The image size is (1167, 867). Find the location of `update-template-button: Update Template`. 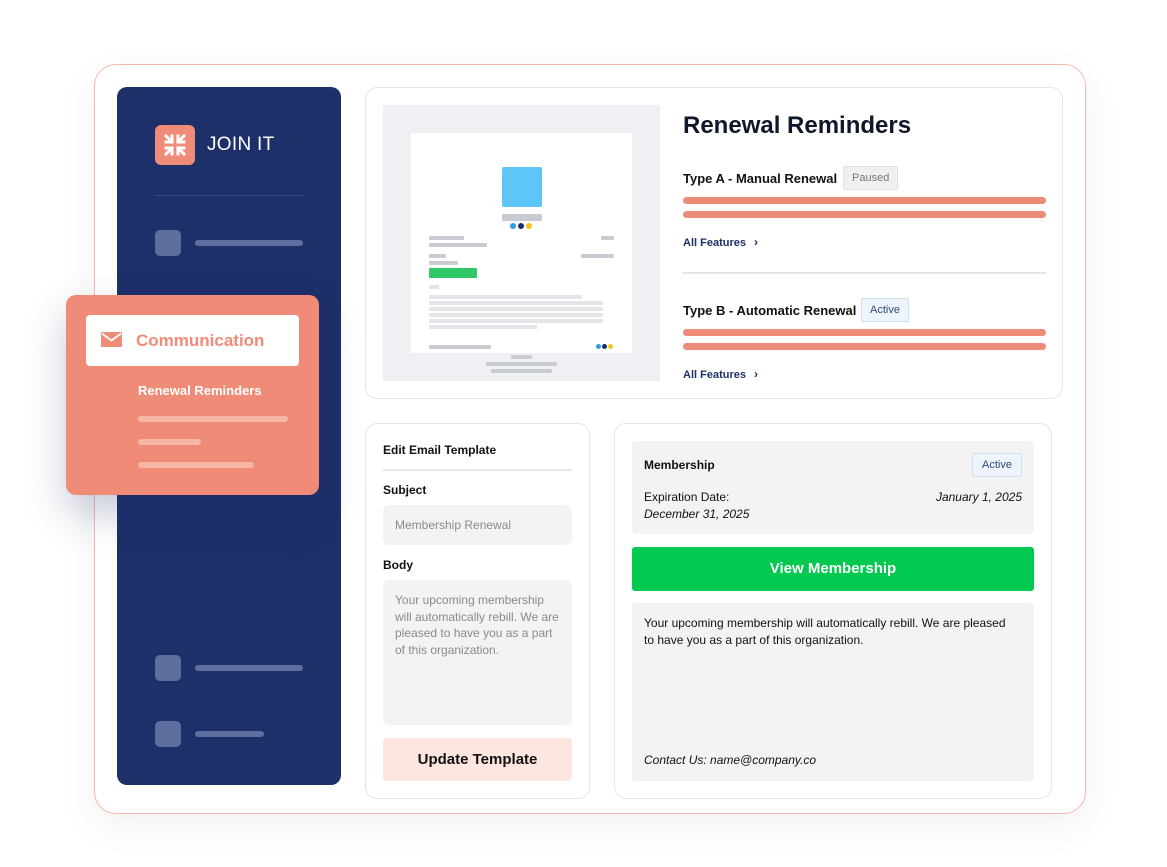

update-template-button: Update Template is located at coordinates (477, 759).